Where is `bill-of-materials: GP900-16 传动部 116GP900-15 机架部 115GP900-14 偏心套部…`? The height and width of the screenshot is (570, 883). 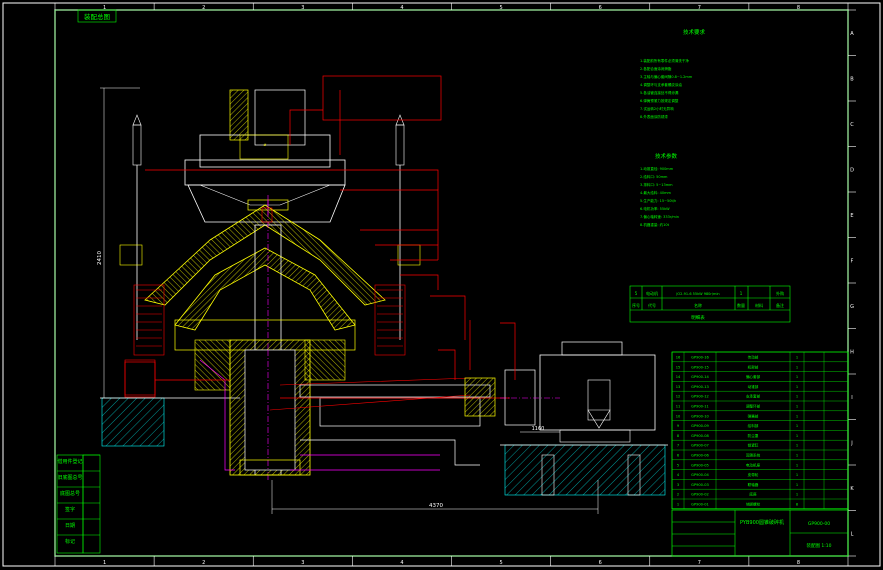 bill-of-materials: GP900-16 传动部 116GP900-15 机架部 115GP900-14 偏心套部… is located at coordinates (760, 430).